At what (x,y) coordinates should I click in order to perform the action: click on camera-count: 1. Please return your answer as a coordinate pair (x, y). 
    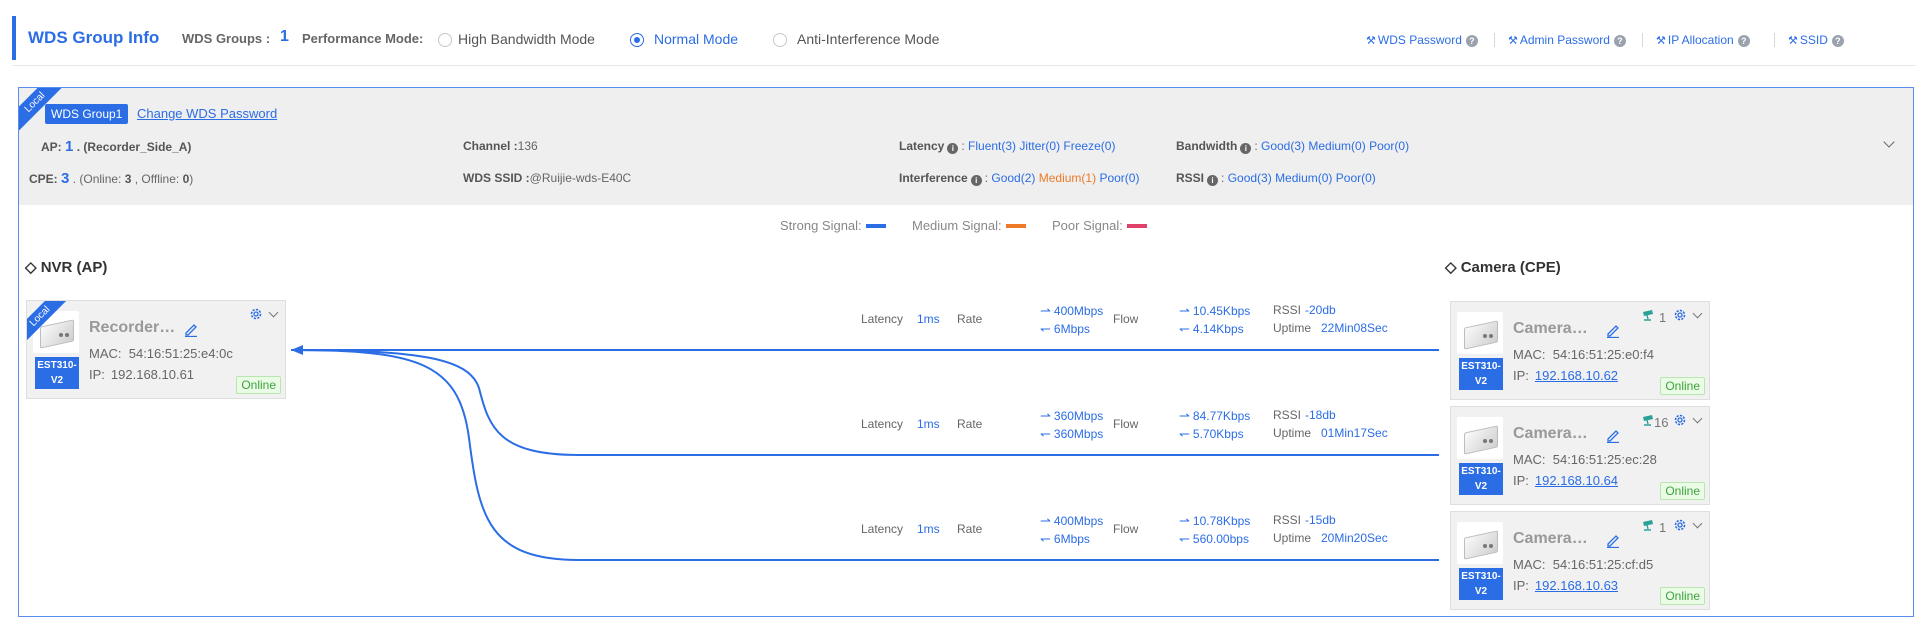
    Looking at the image, I should click on (1663, 317).